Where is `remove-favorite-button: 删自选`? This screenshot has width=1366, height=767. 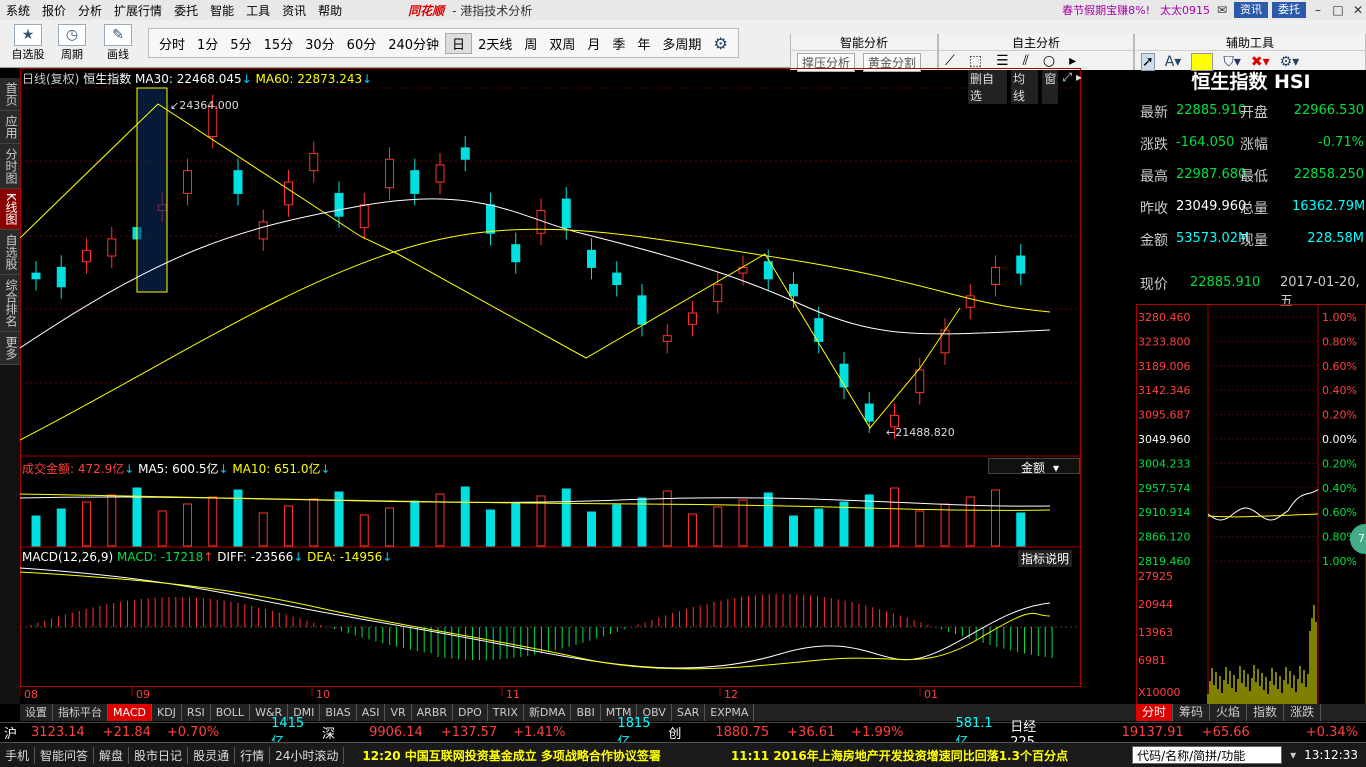 remove-favorite-button: 删自选 is located at coordinates (987, 87).